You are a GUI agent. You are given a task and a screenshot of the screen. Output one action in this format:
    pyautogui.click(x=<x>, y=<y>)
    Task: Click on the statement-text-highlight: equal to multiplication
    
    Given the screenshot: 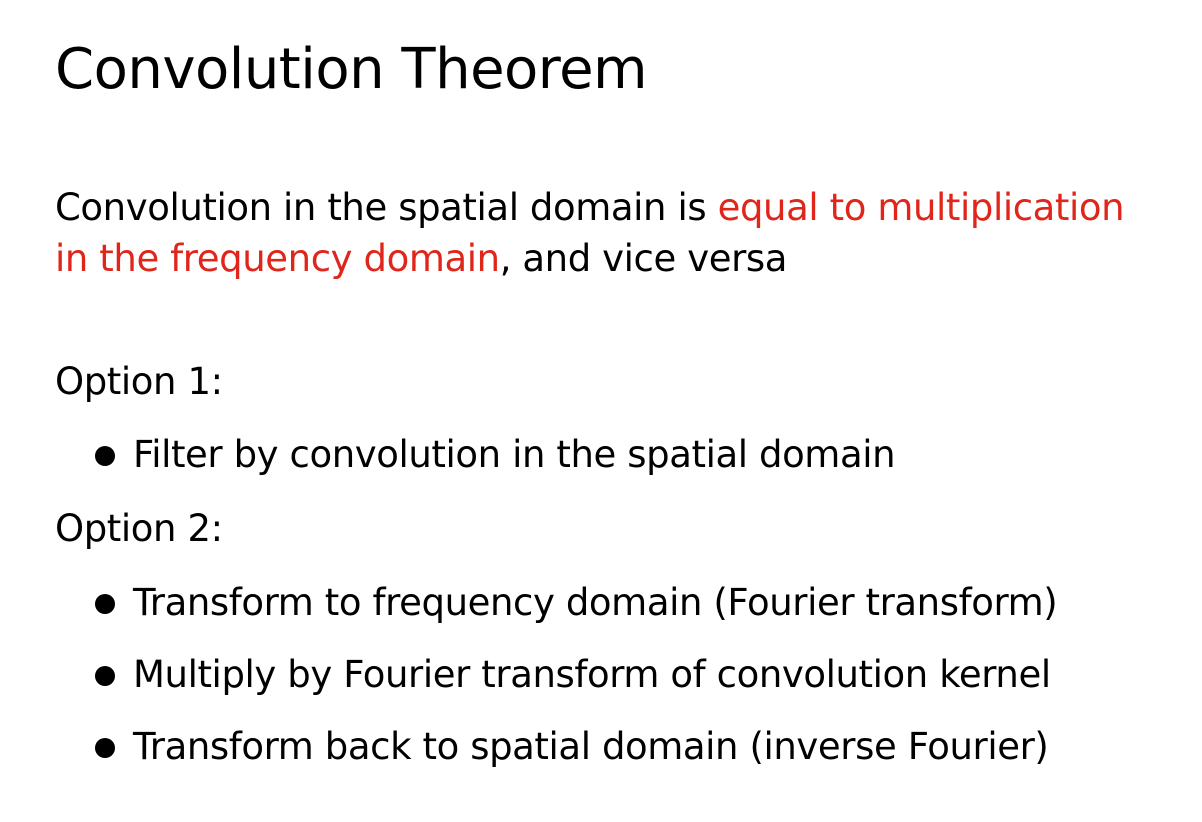 What is the action you would take?
    pyautogui.click(x=921, y=207)
    